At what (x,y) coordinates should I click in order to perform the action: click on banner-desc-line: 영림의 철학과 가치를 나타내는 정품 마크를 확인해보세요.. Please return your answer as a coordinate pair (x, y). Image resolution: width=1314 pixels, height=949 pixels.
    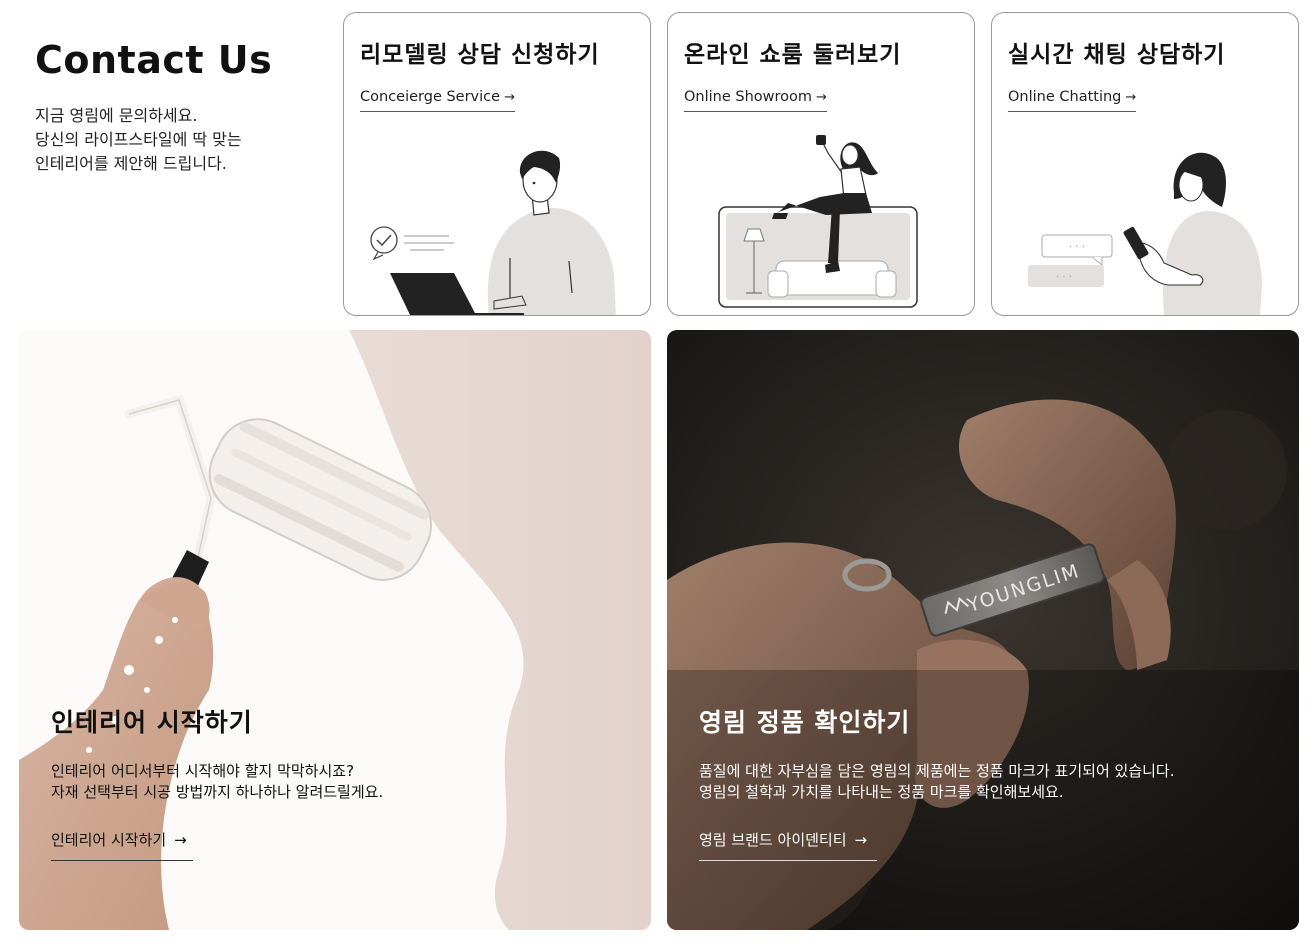
    Looking at the image, I should click on (881, 792).